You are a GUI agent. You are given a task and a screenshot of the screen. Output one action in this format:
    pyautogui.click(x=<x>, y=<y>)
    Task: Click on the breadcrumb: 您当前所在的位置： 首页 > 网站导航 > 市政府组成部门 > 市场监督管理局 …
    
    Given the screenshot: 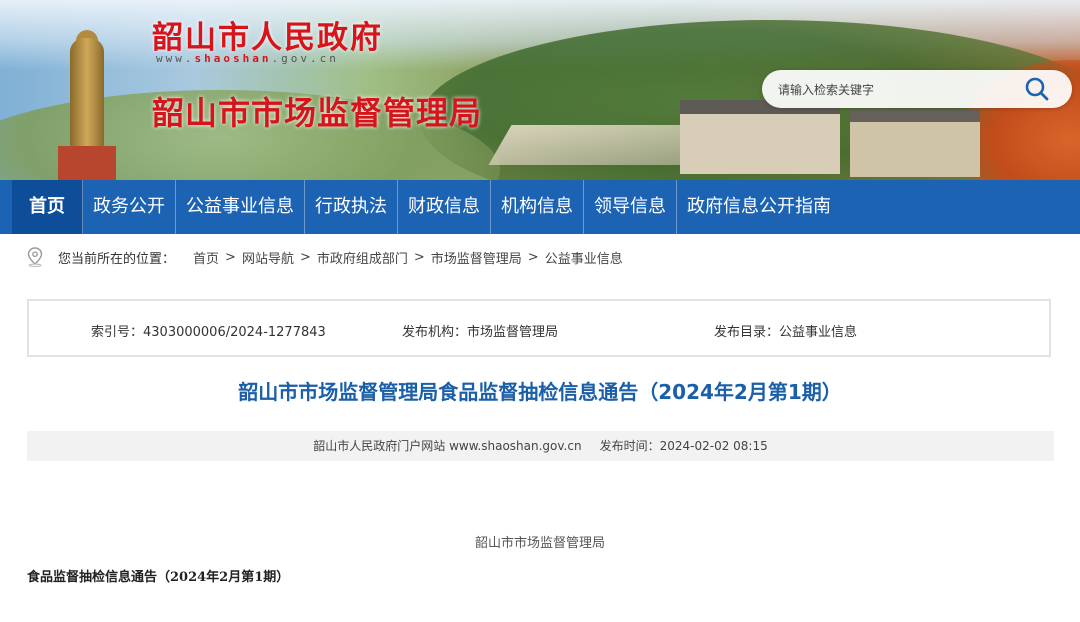 What is the action you would take?
    pyautogui.click(x=324, y=257)
    